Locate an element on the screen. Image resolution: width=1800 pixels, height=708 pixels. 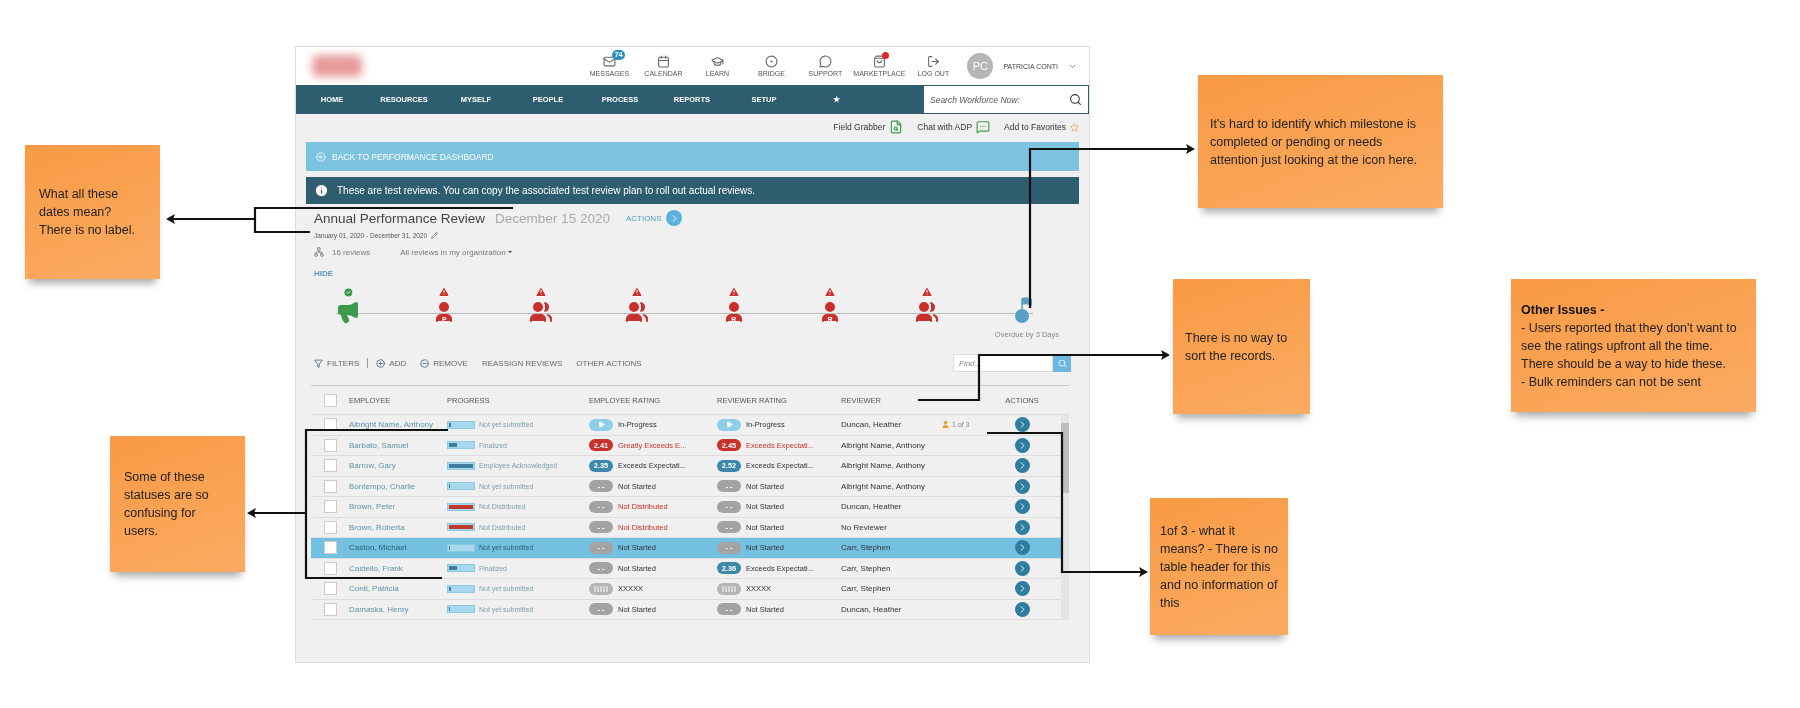
open-review-button is located at coordinates (1022, 425).